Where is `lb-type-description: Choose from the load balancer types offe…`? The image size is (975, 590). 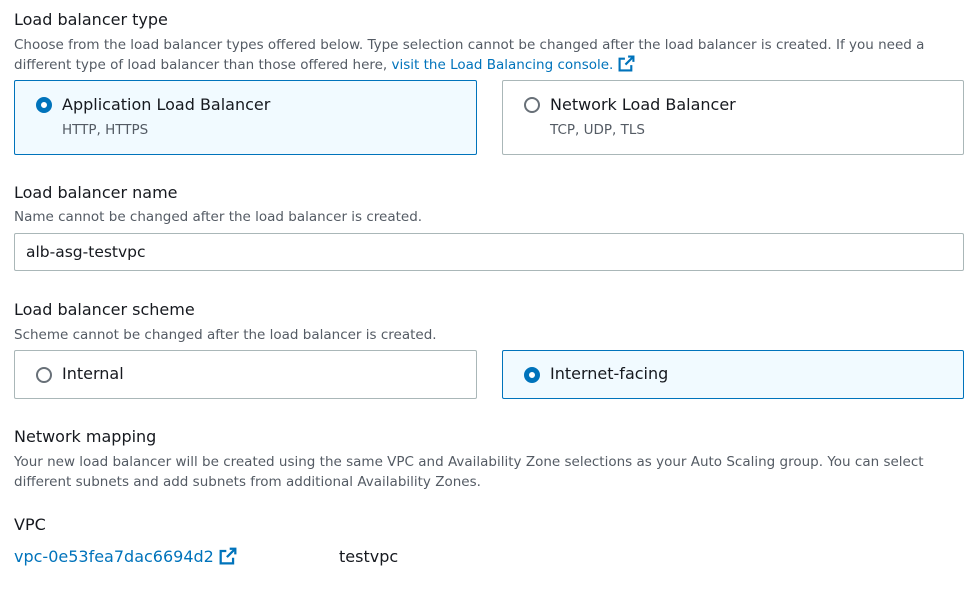 lb-type-description: Choose from the load balancer types offe… is located at coordinates (479, 55).